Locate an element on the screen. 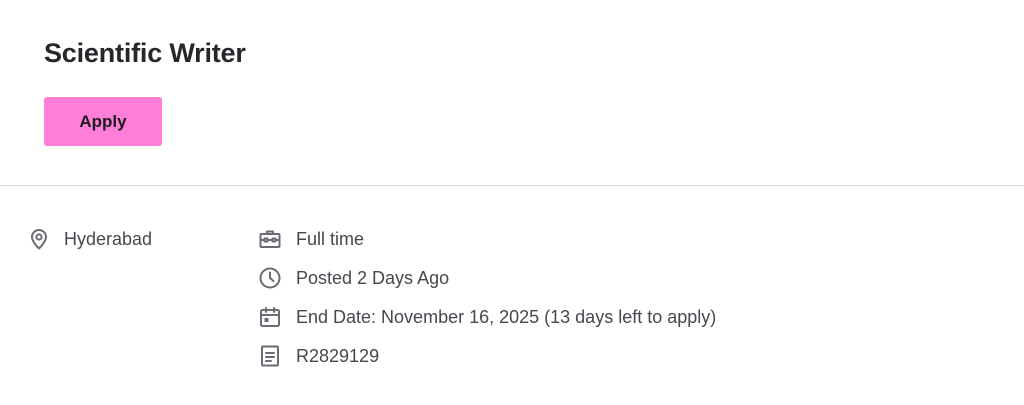  apply-button: Apply is located at coordinates (103, 121).